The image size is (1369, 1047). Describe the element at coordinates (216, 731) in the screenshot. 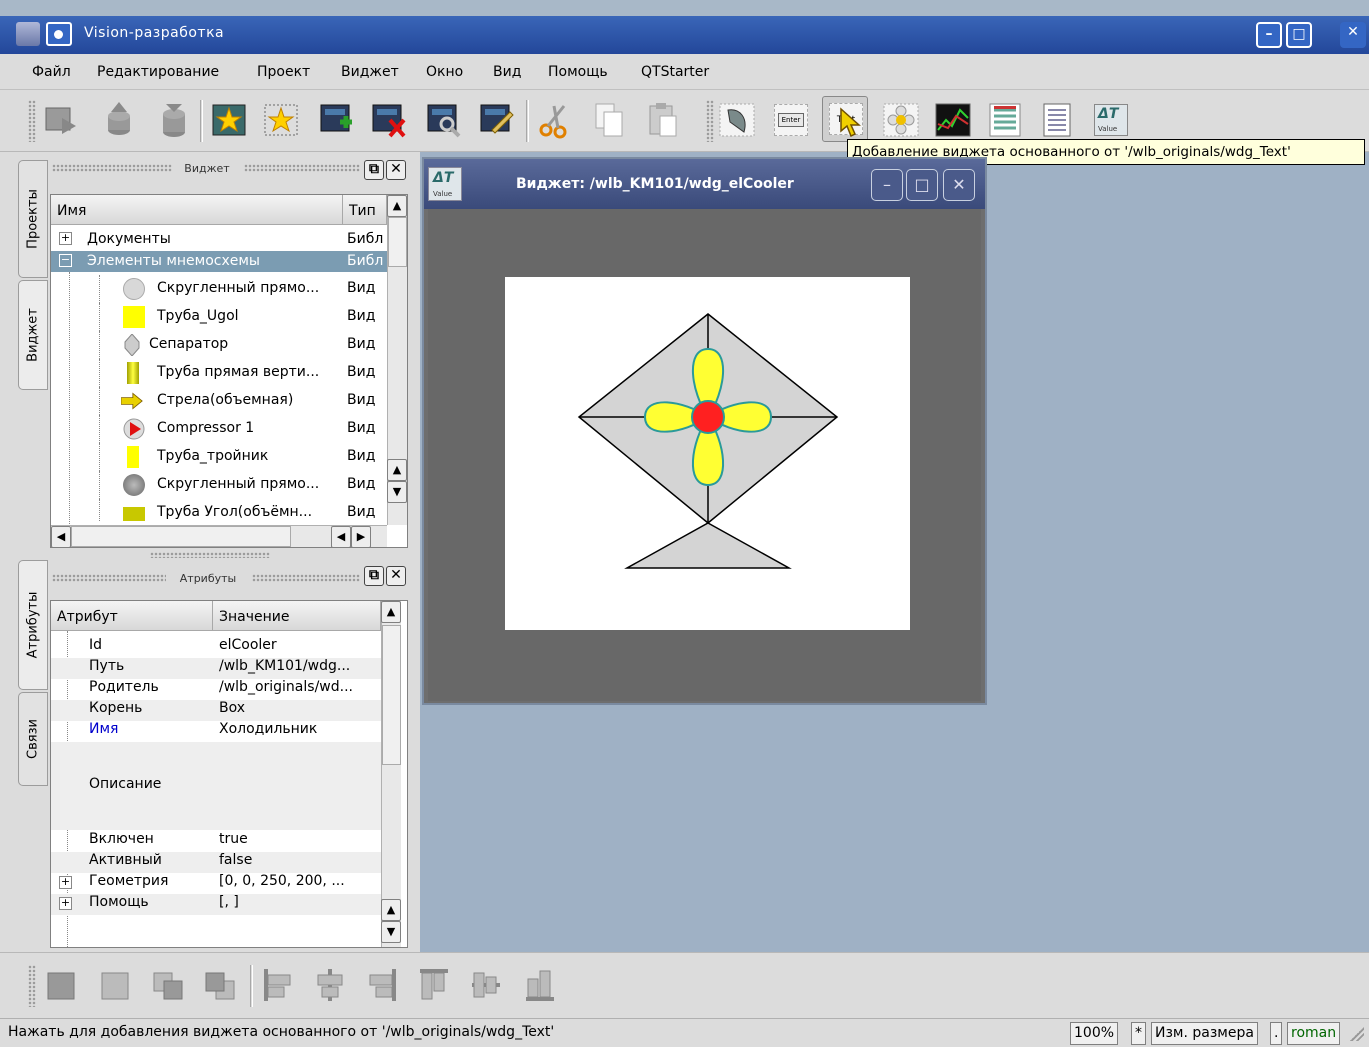

I see `attr-row-name: Имя Холодильник` at that location.